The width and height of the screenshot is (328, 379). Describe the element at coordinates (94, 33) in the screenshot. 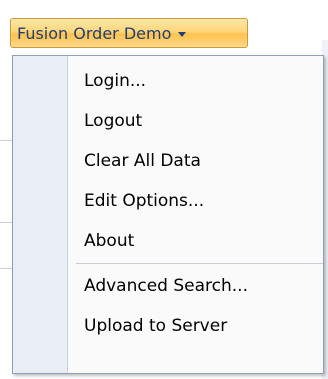

I see `menu-button-label: Fusion Order Demo` at that location.